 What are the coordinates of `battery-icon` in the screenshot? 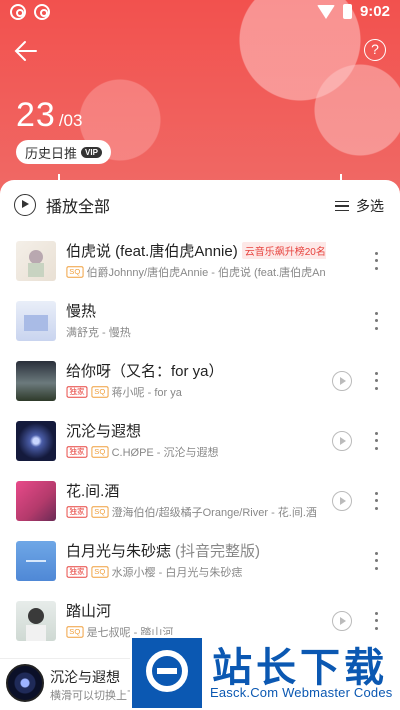 It's located at (347, 11).